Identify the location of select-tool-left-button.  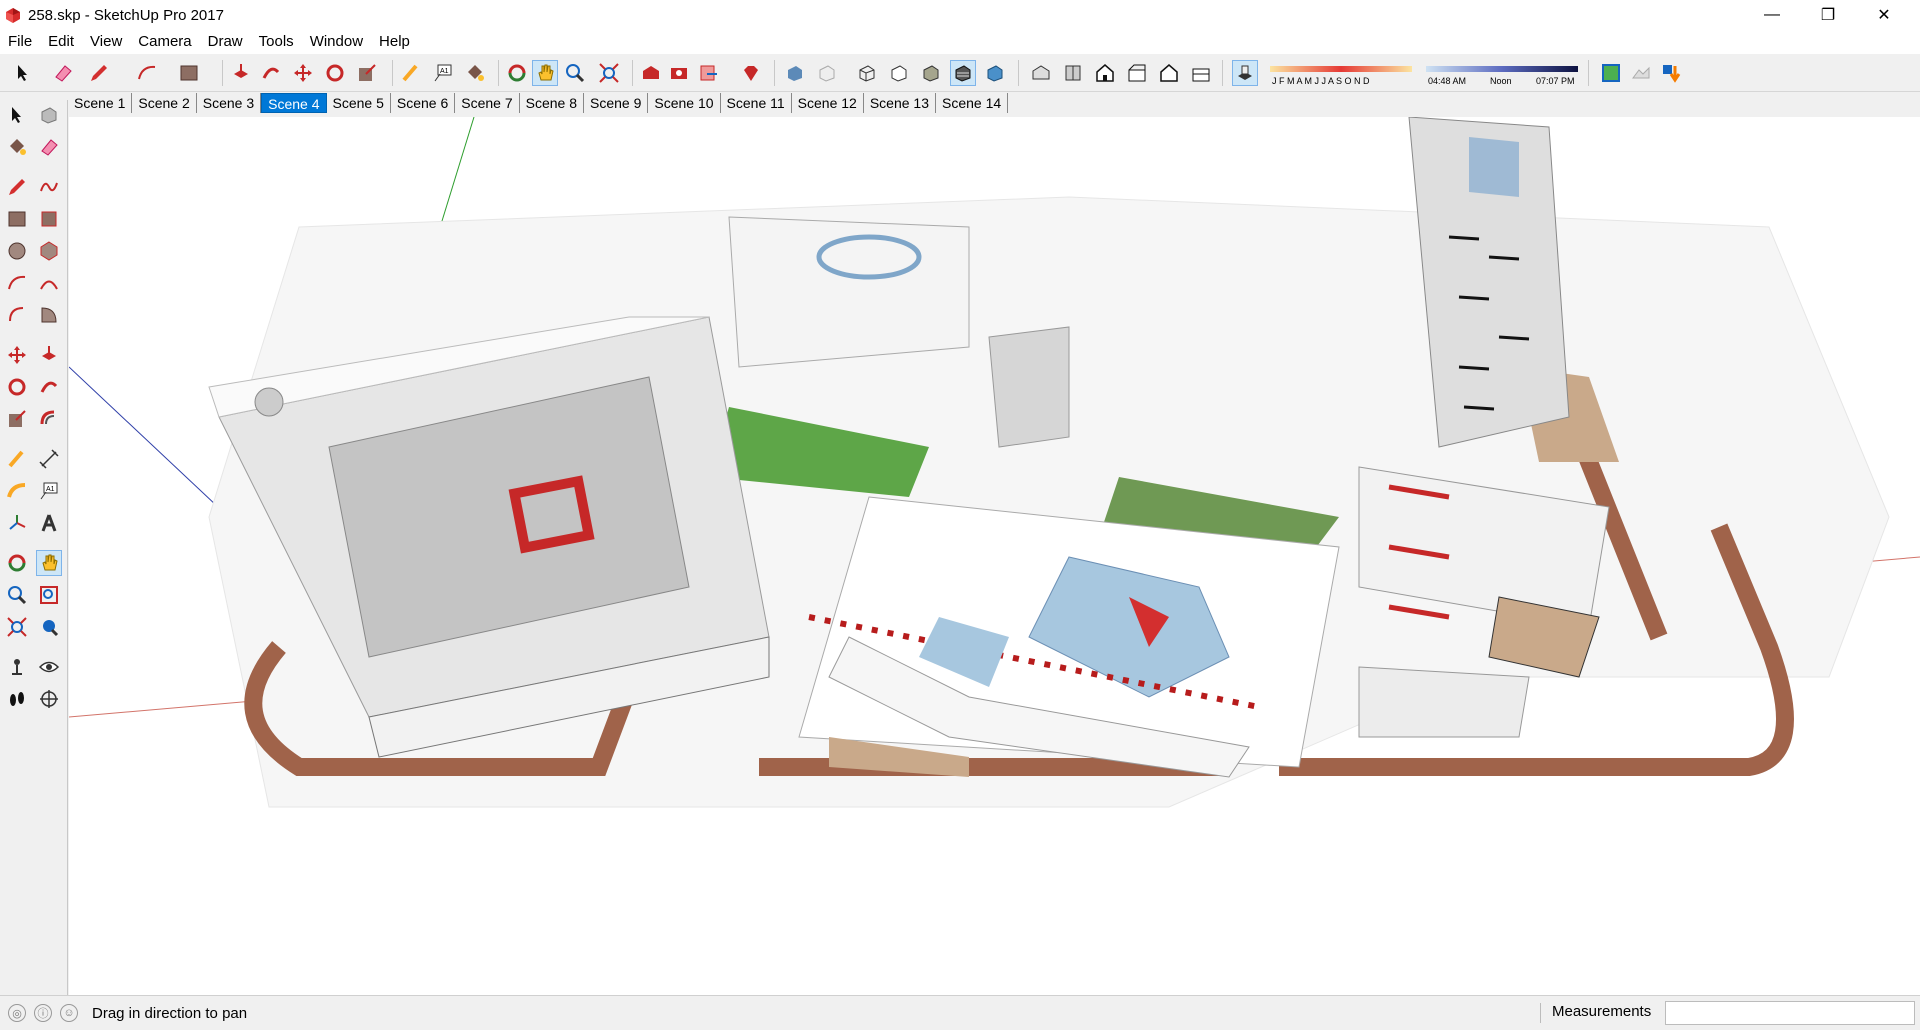
(17, 115).